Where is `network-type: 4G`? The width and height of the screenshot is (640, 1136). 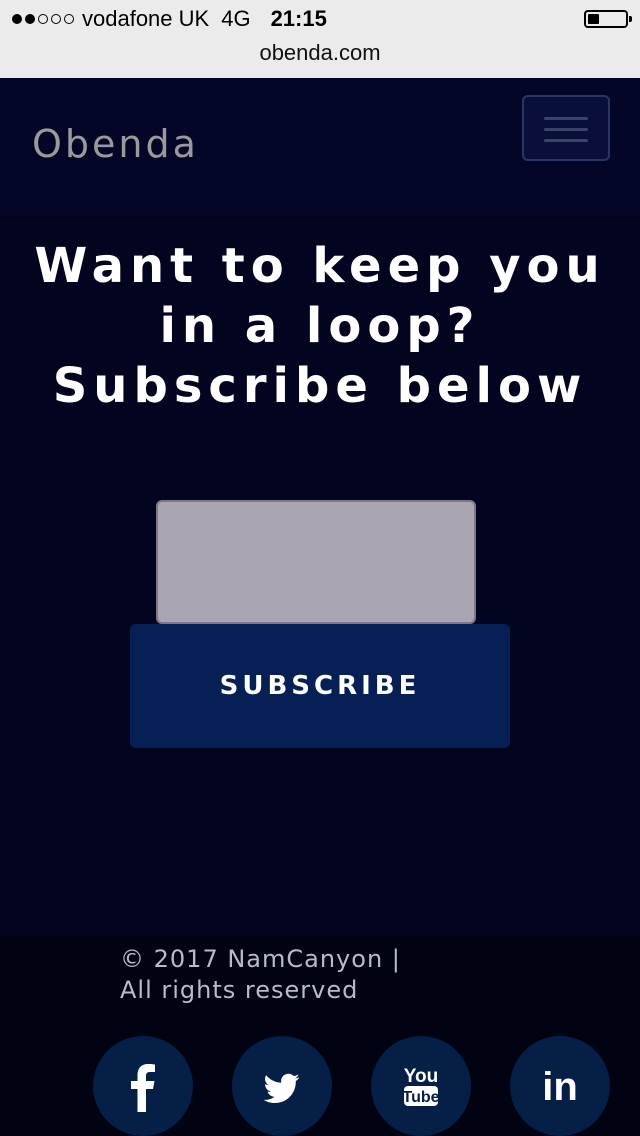
network-type: 4G is located at coordinates (236, 18).